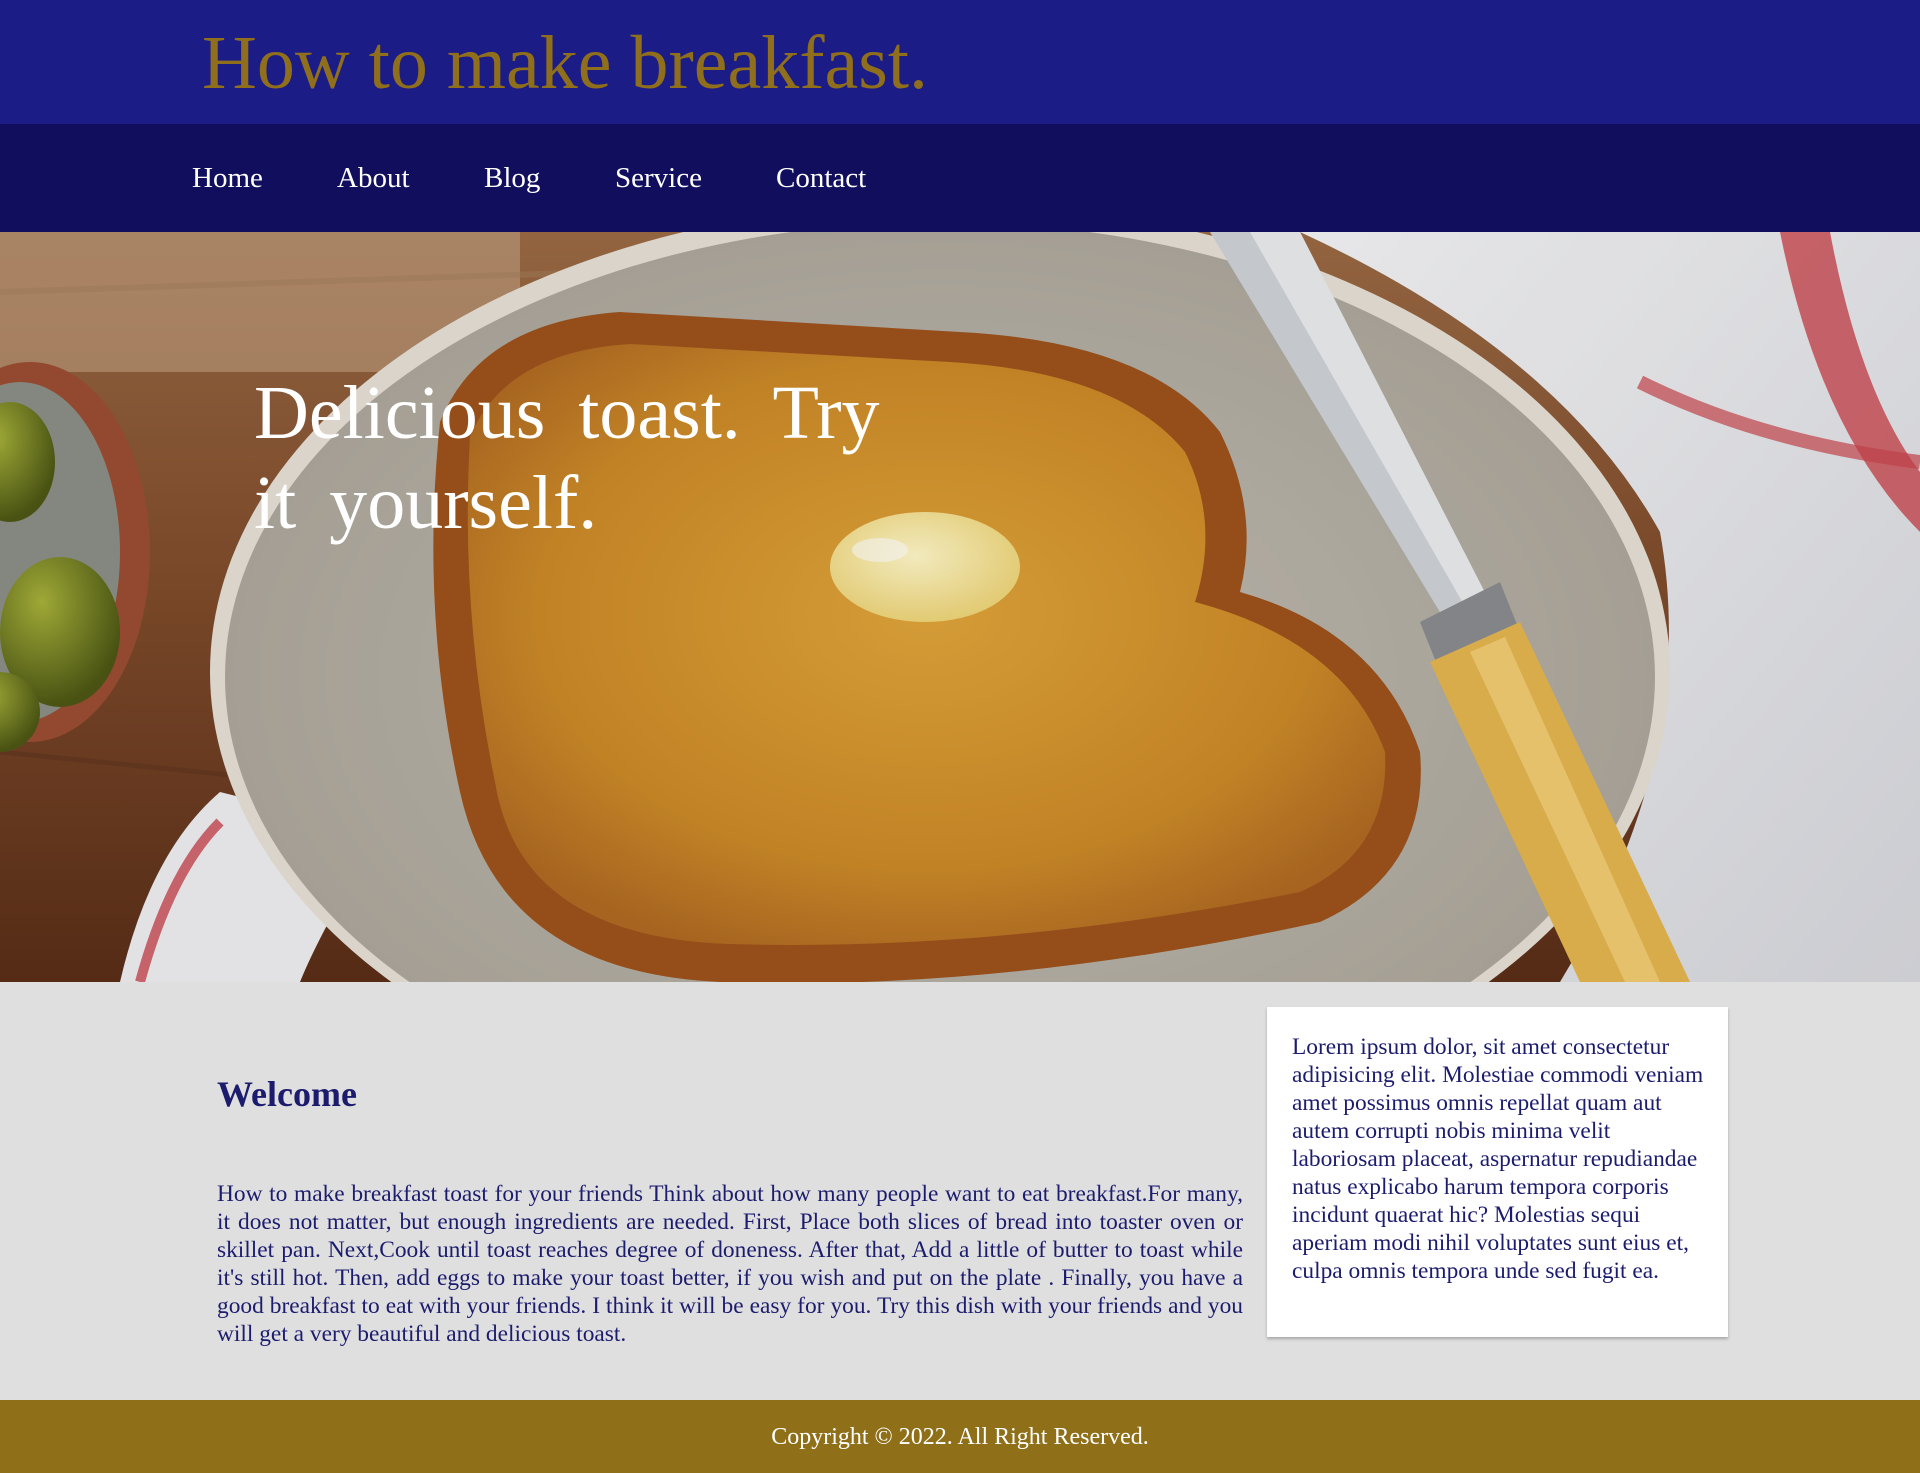  I want to click on copyright-text: Copyright © 2022. All Right Reserved., so click(960, 1437).